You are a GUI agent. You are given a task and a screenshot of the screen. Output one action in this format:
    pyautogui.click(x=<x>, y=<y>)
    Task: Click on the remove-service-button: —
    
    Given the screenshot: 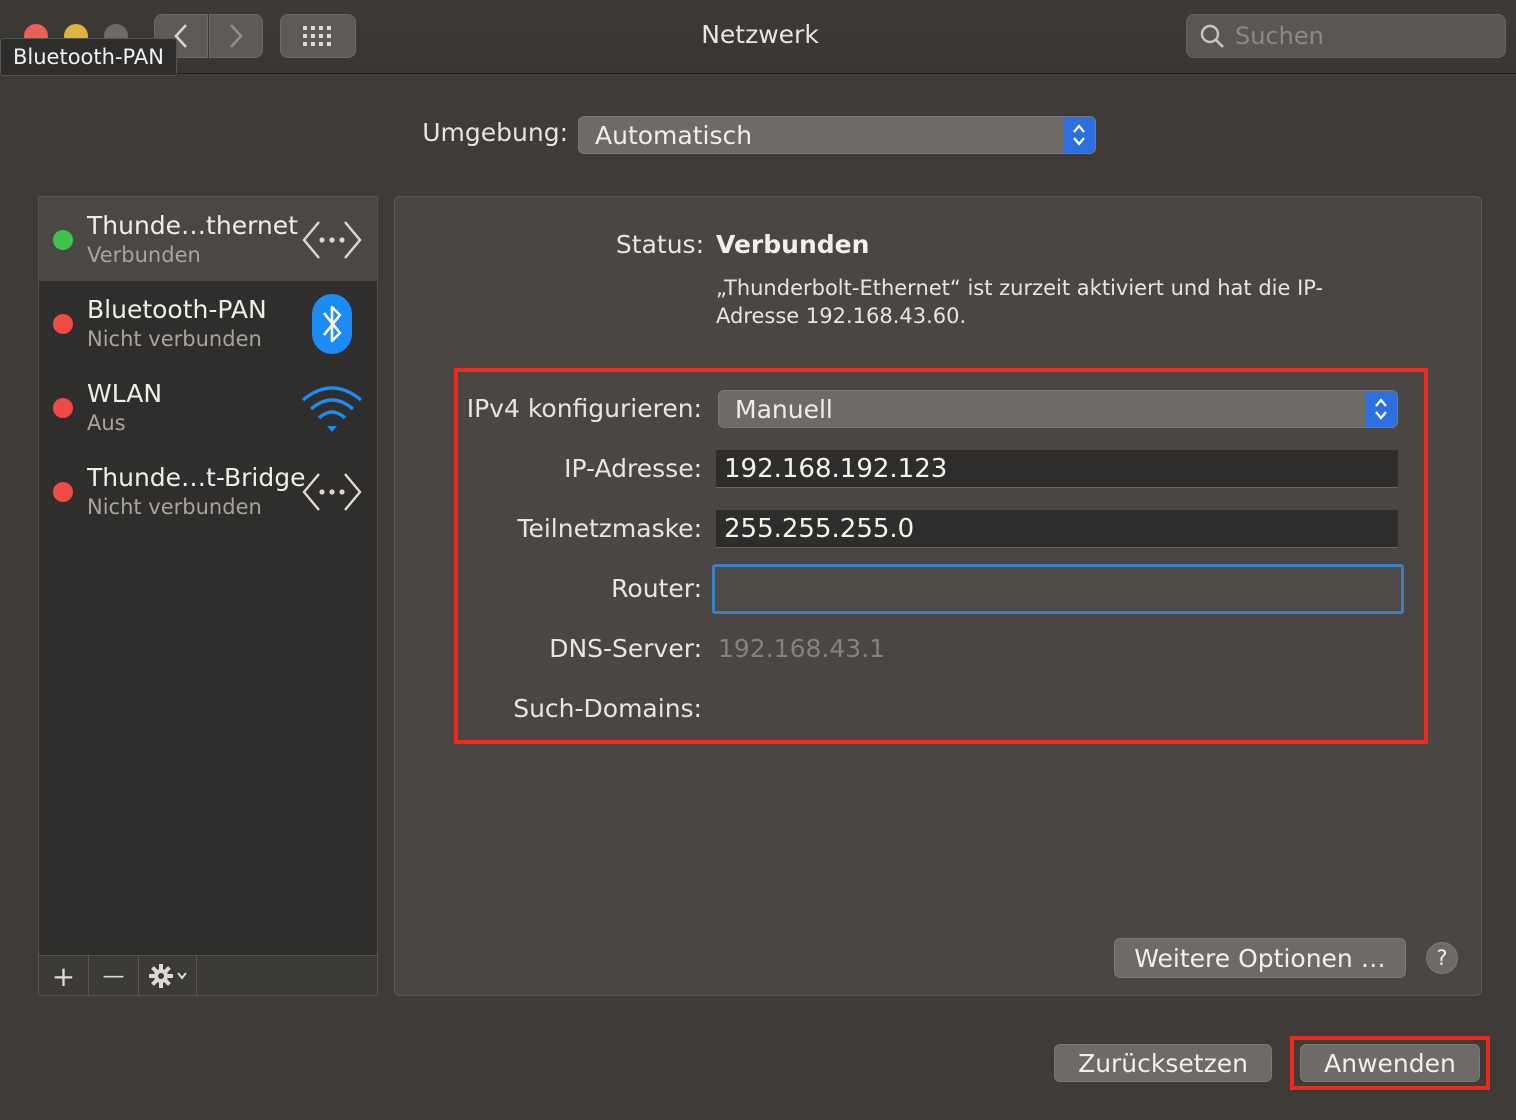 What is the action you would take?
    pyautogui.click(x=114, y=976)
    